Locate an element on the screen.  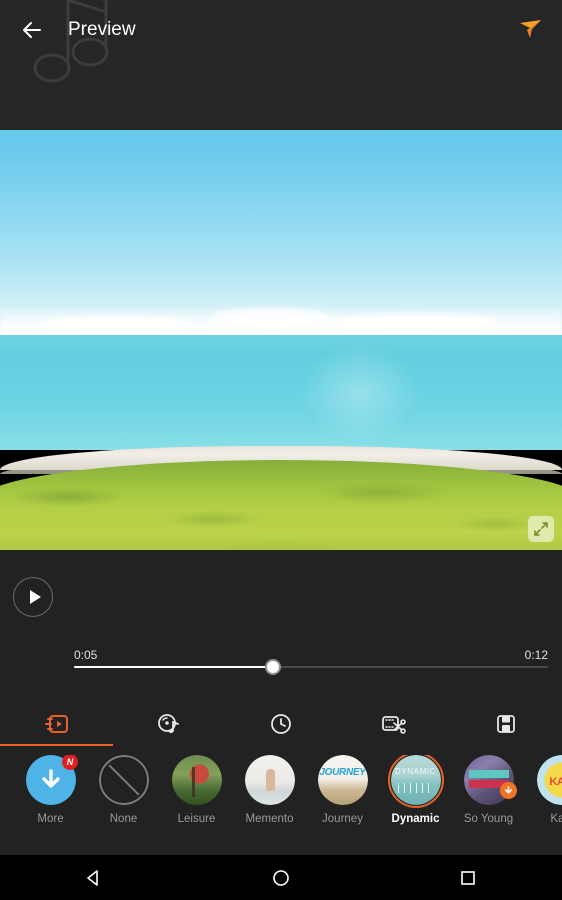
send-paper-plane-icon is located at coordinates (530, 29).